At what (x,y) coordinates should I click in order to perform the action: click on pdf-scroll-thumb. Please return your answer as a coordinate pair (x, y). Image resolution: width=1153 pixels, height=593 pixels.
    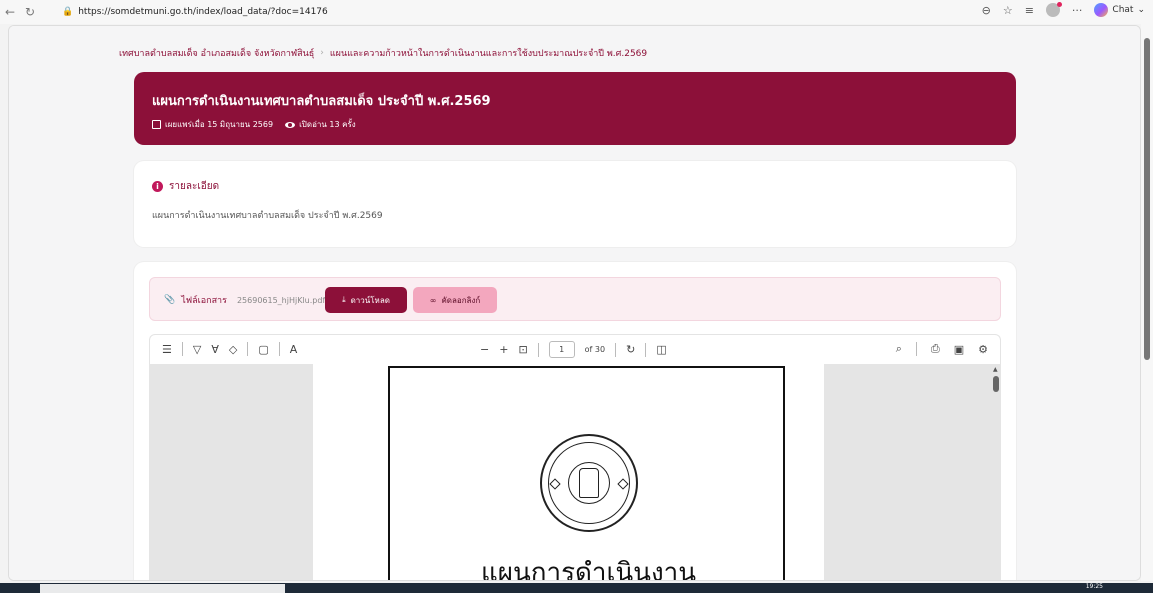
    Looking at the image, I should click on (996, 384).